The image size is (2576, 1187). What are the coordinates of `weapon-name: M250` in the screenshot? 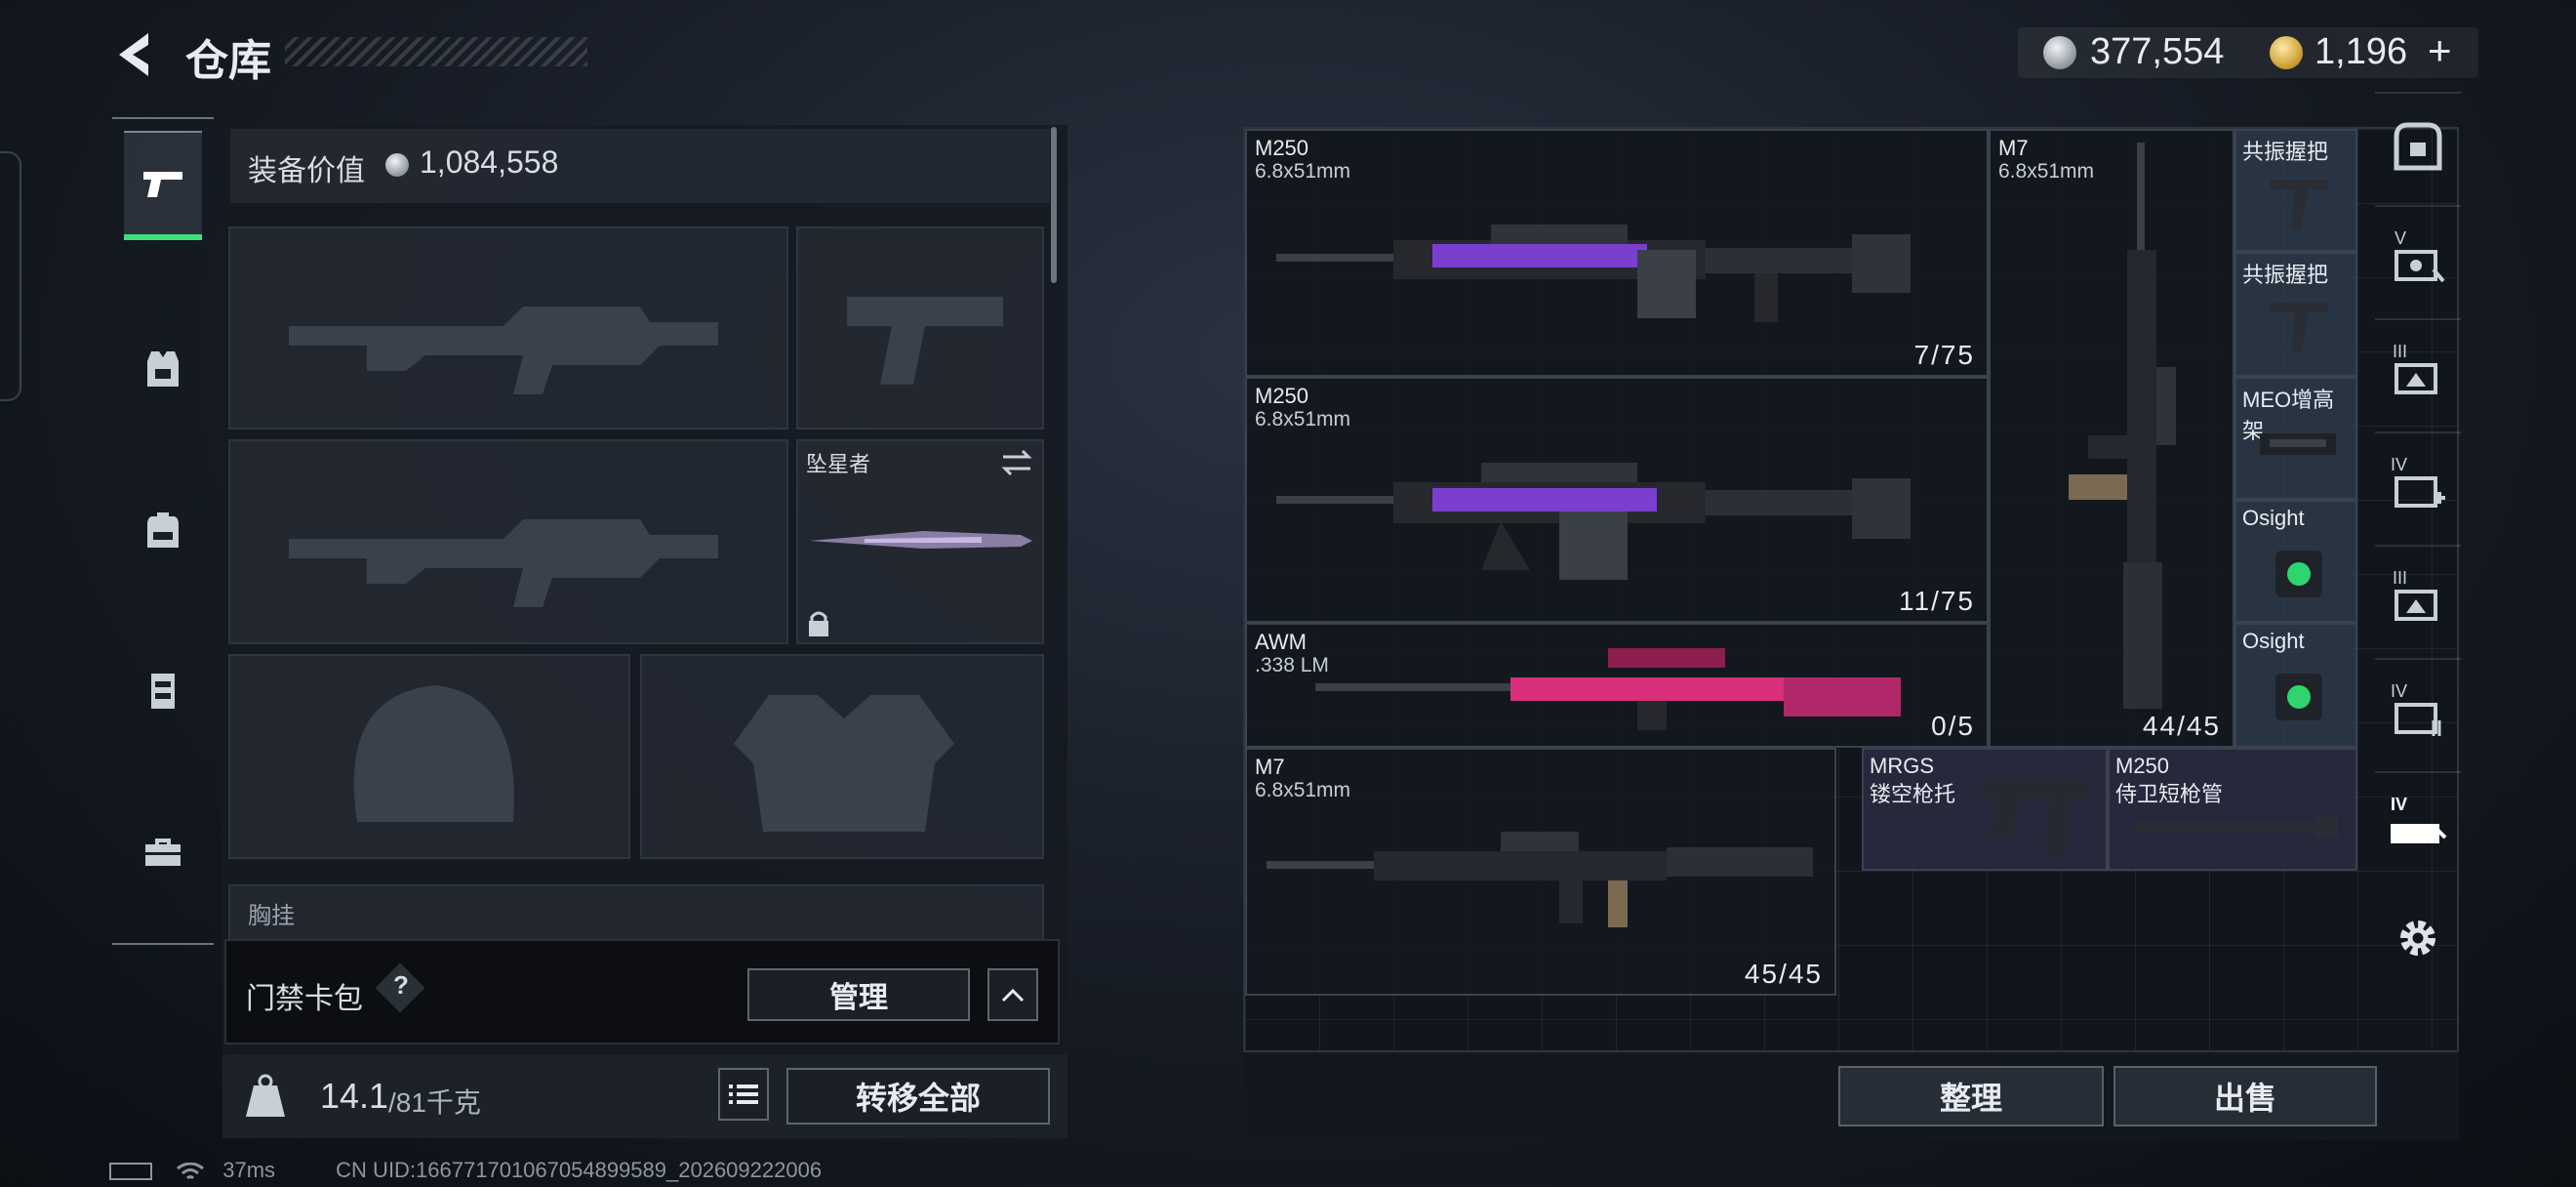 It's located at (1282, 148).